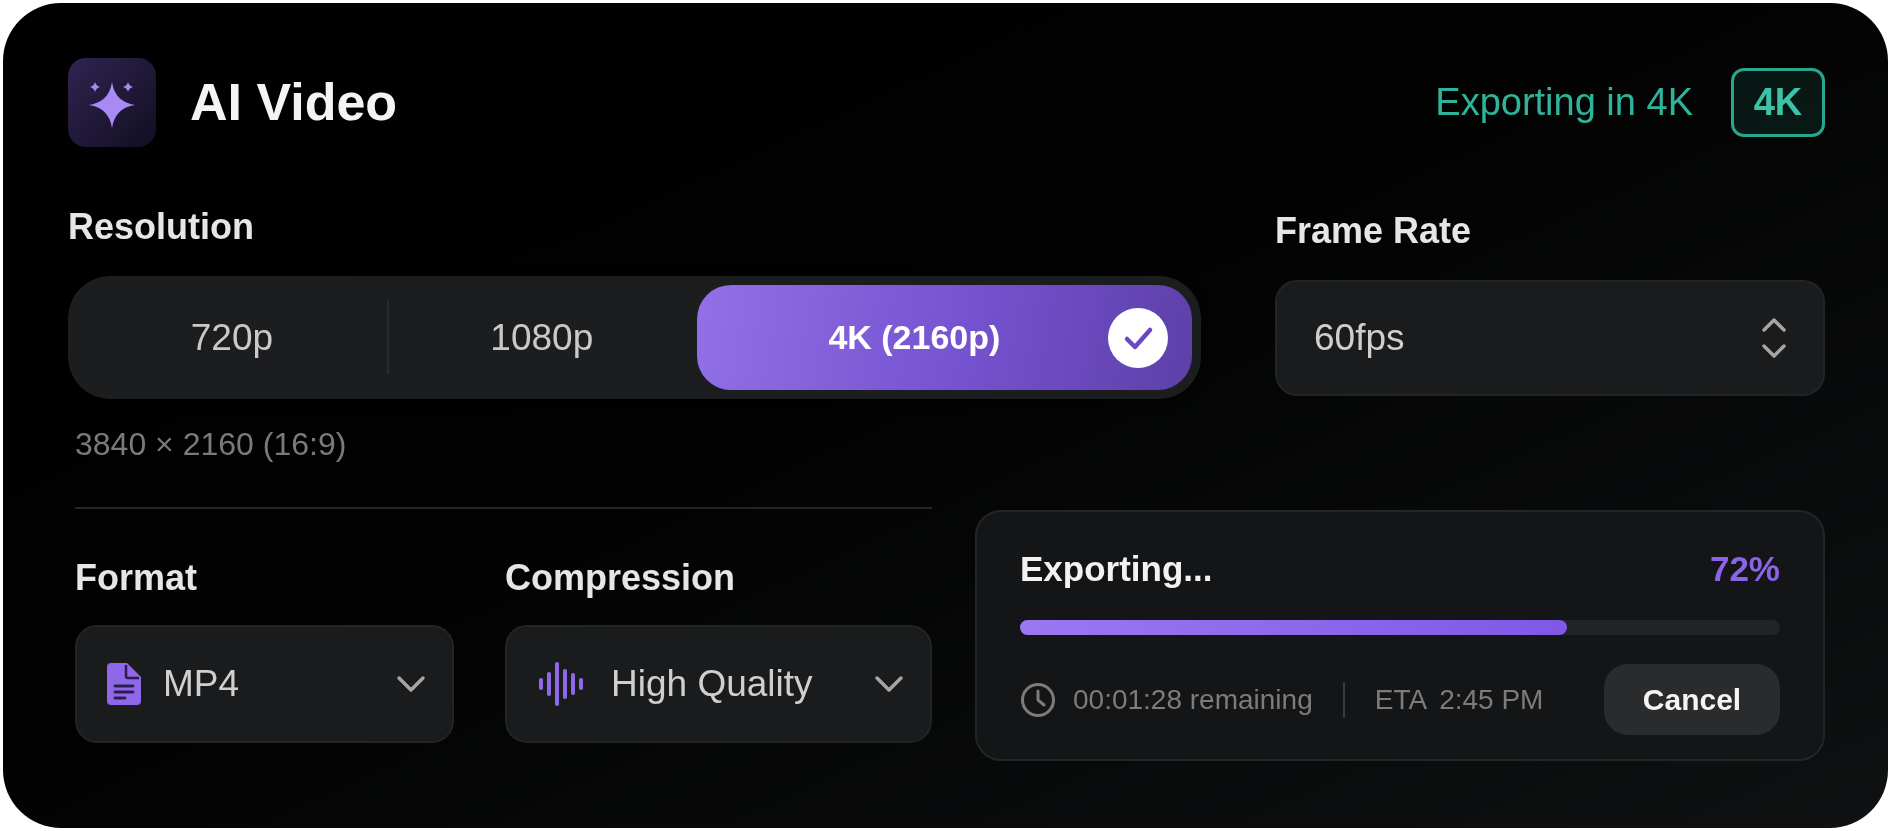  Describe the element at coordinates (294, 102) in the screenshot. I see `app-title: AI Video` at that location.